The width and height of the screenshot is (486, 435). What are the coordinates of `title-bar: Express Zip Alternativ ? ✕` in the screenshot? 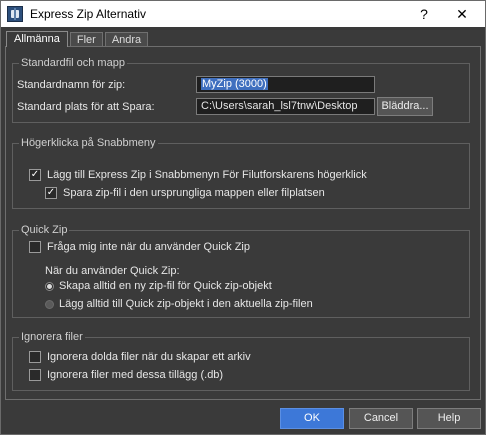 It's located at (243, 14).